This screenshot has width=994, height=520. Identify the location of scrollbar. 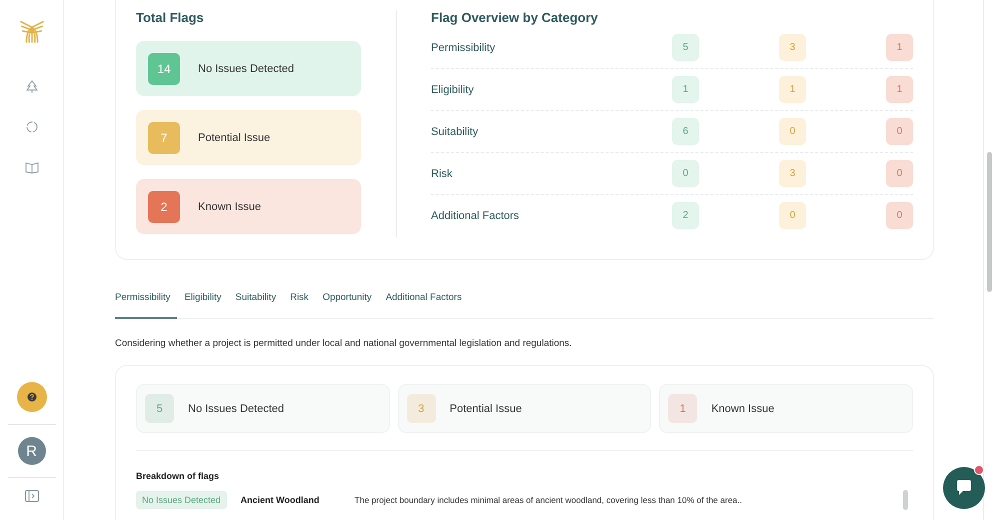
(905, 500).